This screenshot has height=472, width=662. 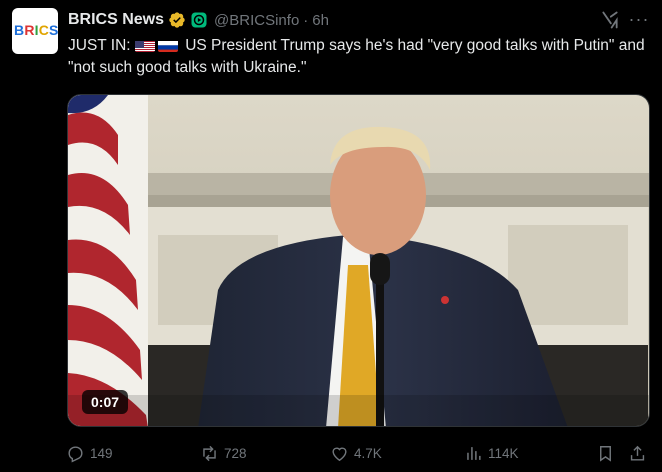 I want to click on bookmark-button, so click(x=605, y=453).